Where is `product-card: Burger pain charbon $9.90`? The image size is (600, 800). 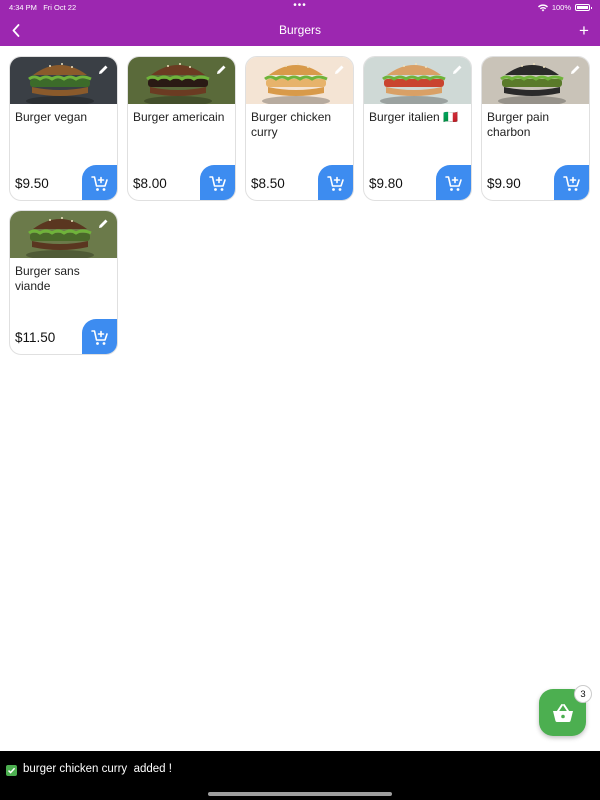 product-card: Burger pain charbon $9.90 is located at coordinates (535, 128).